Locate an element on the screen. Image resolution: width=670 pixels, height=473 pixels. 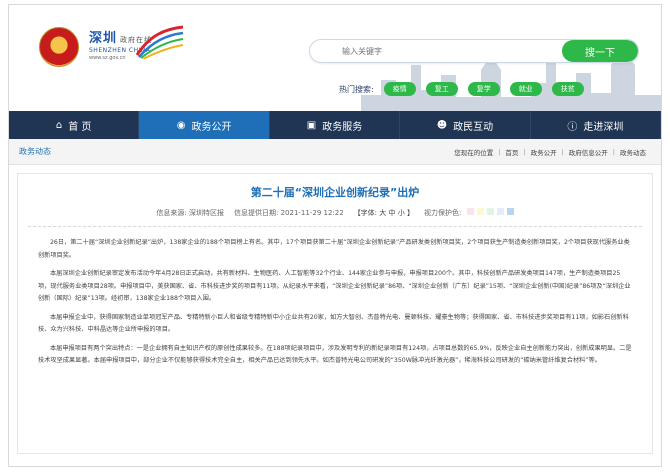
breadcrumb: 您现在的位置 | 首页 | 政务公开 | 政府信息公开 | 政务动态 is located at coordinates (550, 152).